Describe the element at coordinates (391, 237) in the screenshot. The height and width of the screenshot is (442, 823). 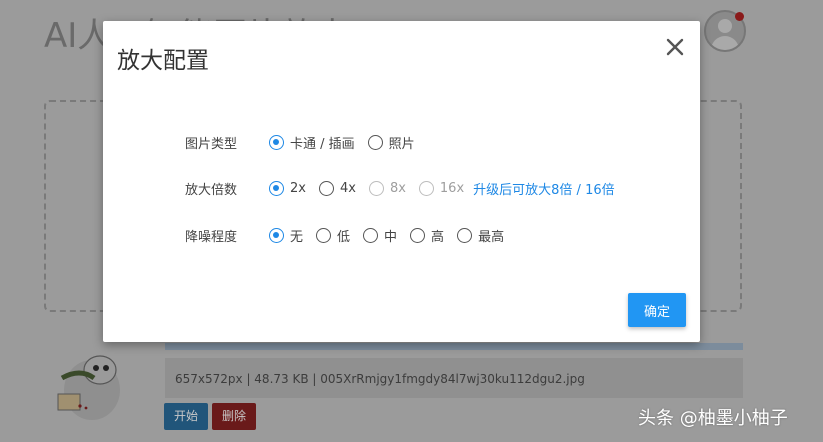
I see `option-denoise-medium-label: 中` at that location.